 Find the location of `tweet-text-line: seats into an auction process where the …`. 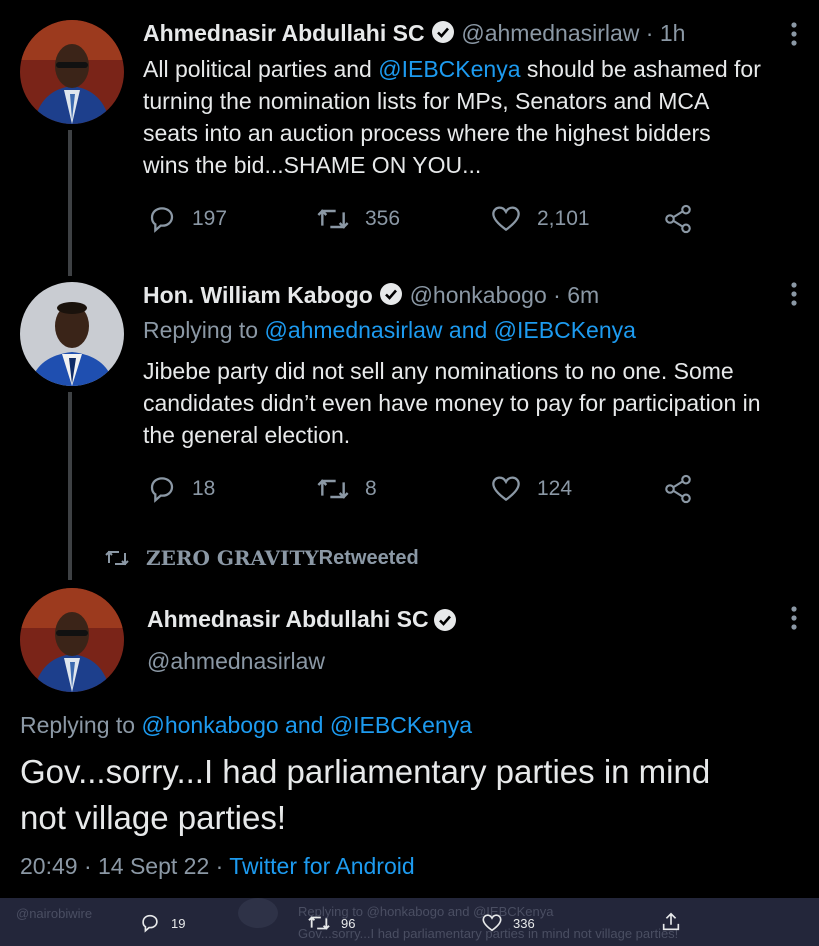

tweet-text-line: seats into an auction process where the … is located at coordinates (427, 133).